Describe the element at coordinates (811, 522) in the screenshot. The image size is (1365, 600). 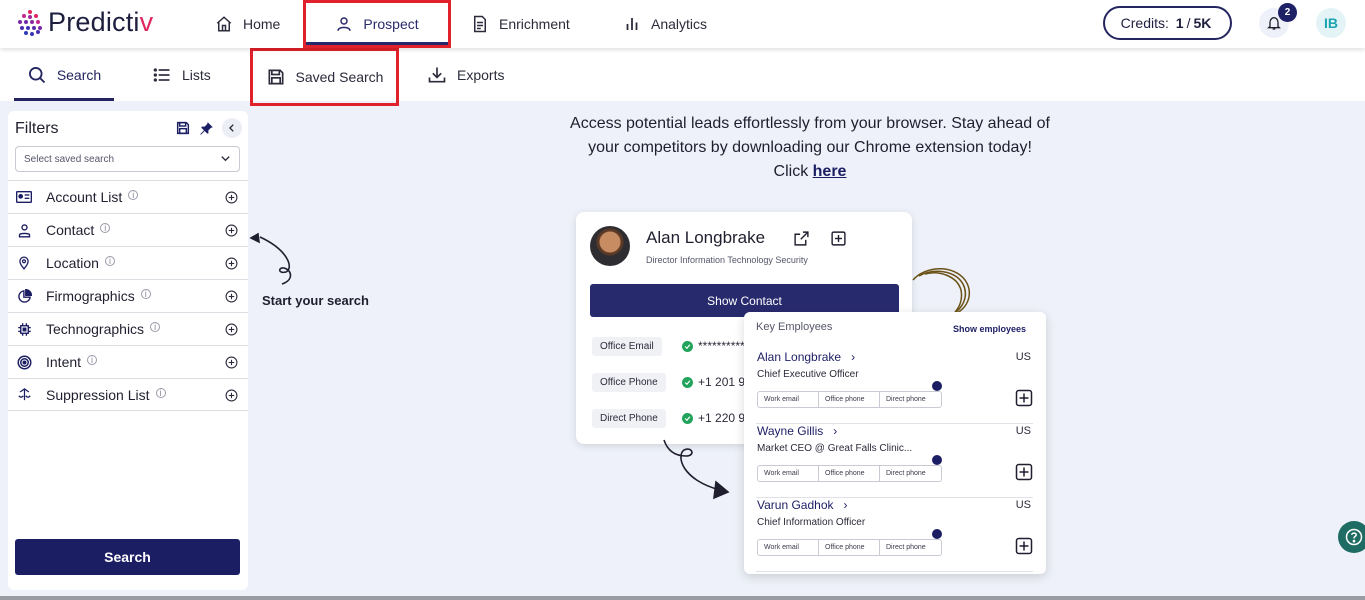
I see `employee-title: Chief Information Officer` at that location.